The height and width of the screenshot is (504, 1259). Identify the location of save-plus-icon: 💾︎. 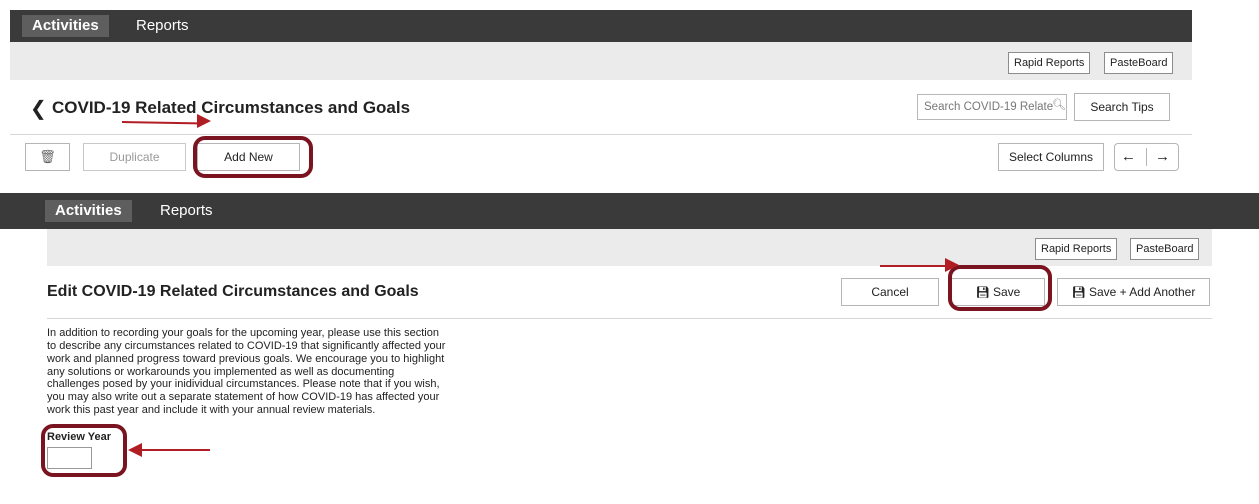
(1078, 293).